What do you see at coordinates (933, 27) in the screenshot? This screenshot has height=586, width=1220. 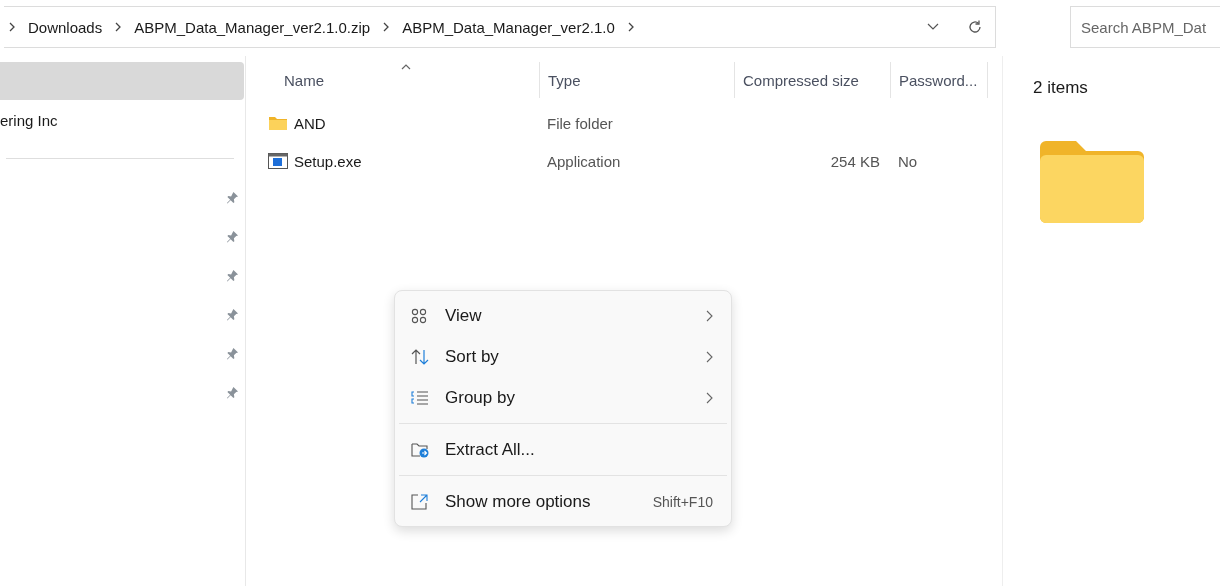 I see `dropdown-icon` at bounding box center [933, 27].